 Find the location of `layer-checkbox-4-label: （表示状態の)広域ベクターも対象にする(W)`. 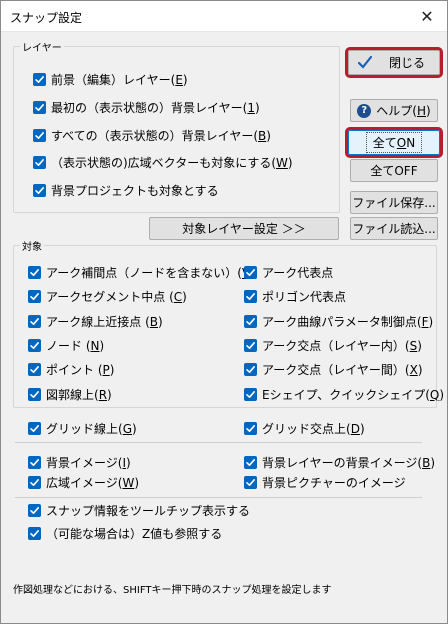

layer-checkbox-4-label: （表示状態の)広域ベクターも対象にする(W) is located at coordinates (172, 162).